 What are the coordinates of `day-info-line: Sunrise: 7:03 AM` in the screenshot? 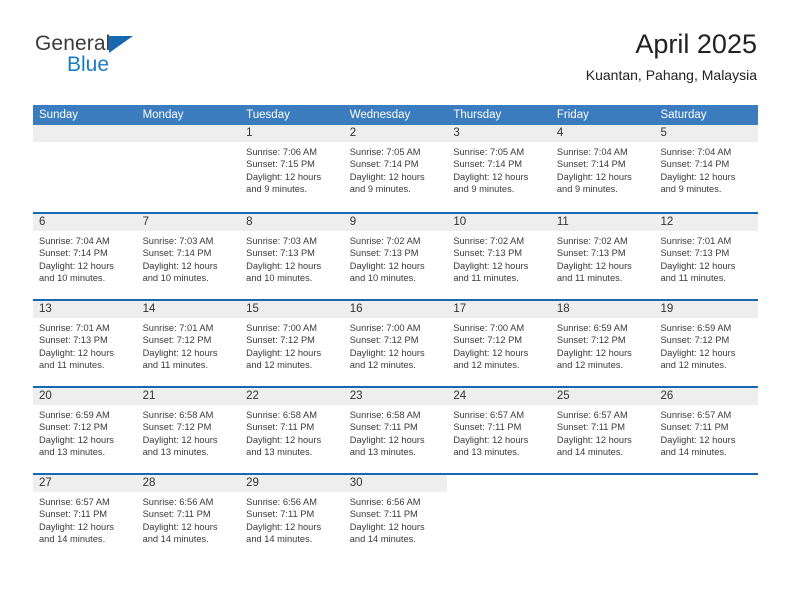 It's located at (281, 241).